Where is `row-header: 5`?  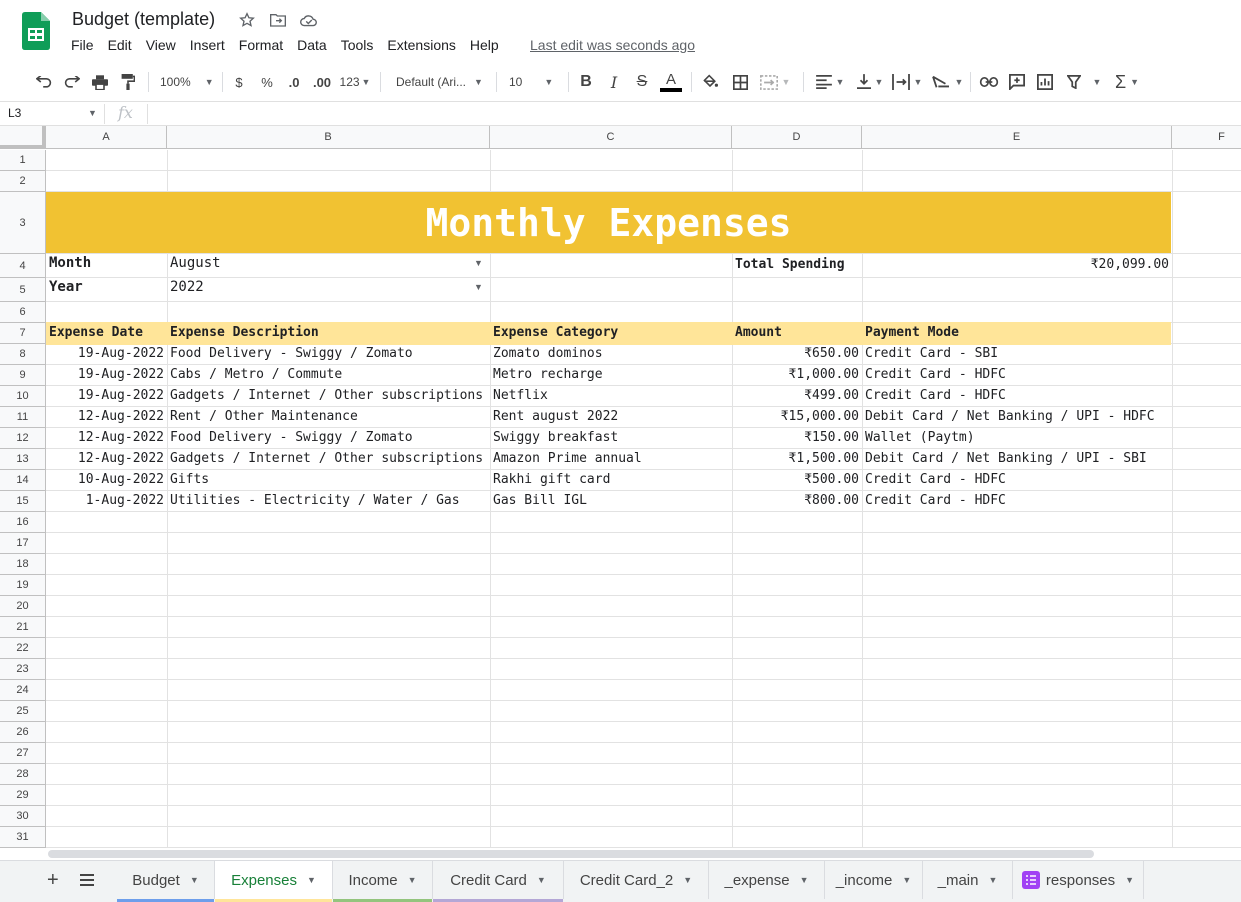 row-header: 5 is located at coordinates (23, 290).